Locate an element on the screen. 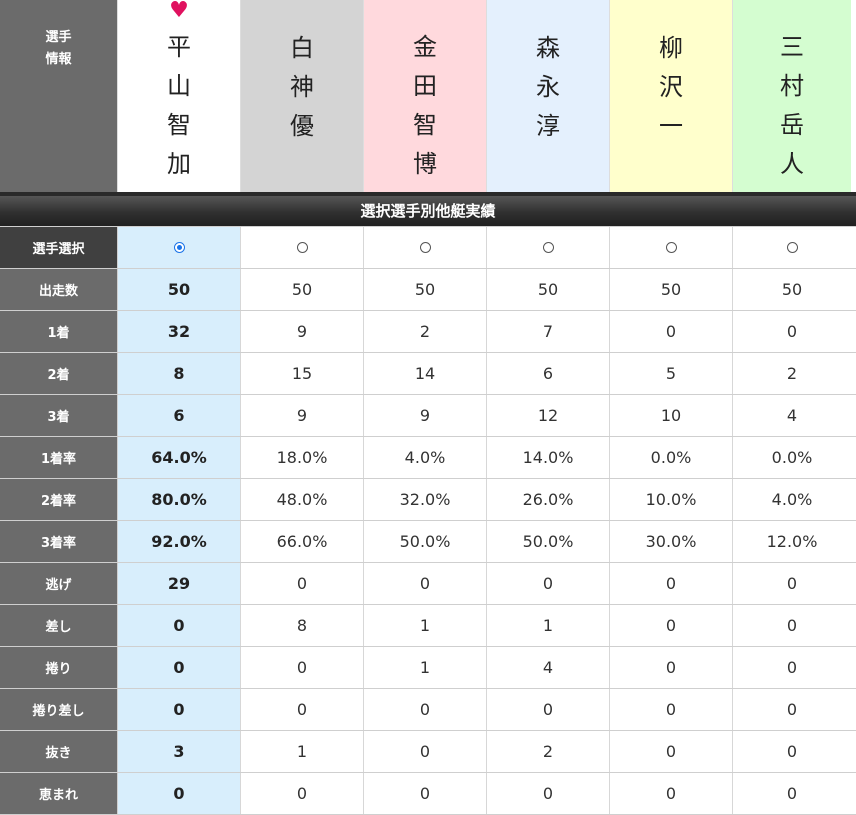 The height and width of the screenshot is (815, 856). player-name: 森永淳 is located at coordinates (548, 87).